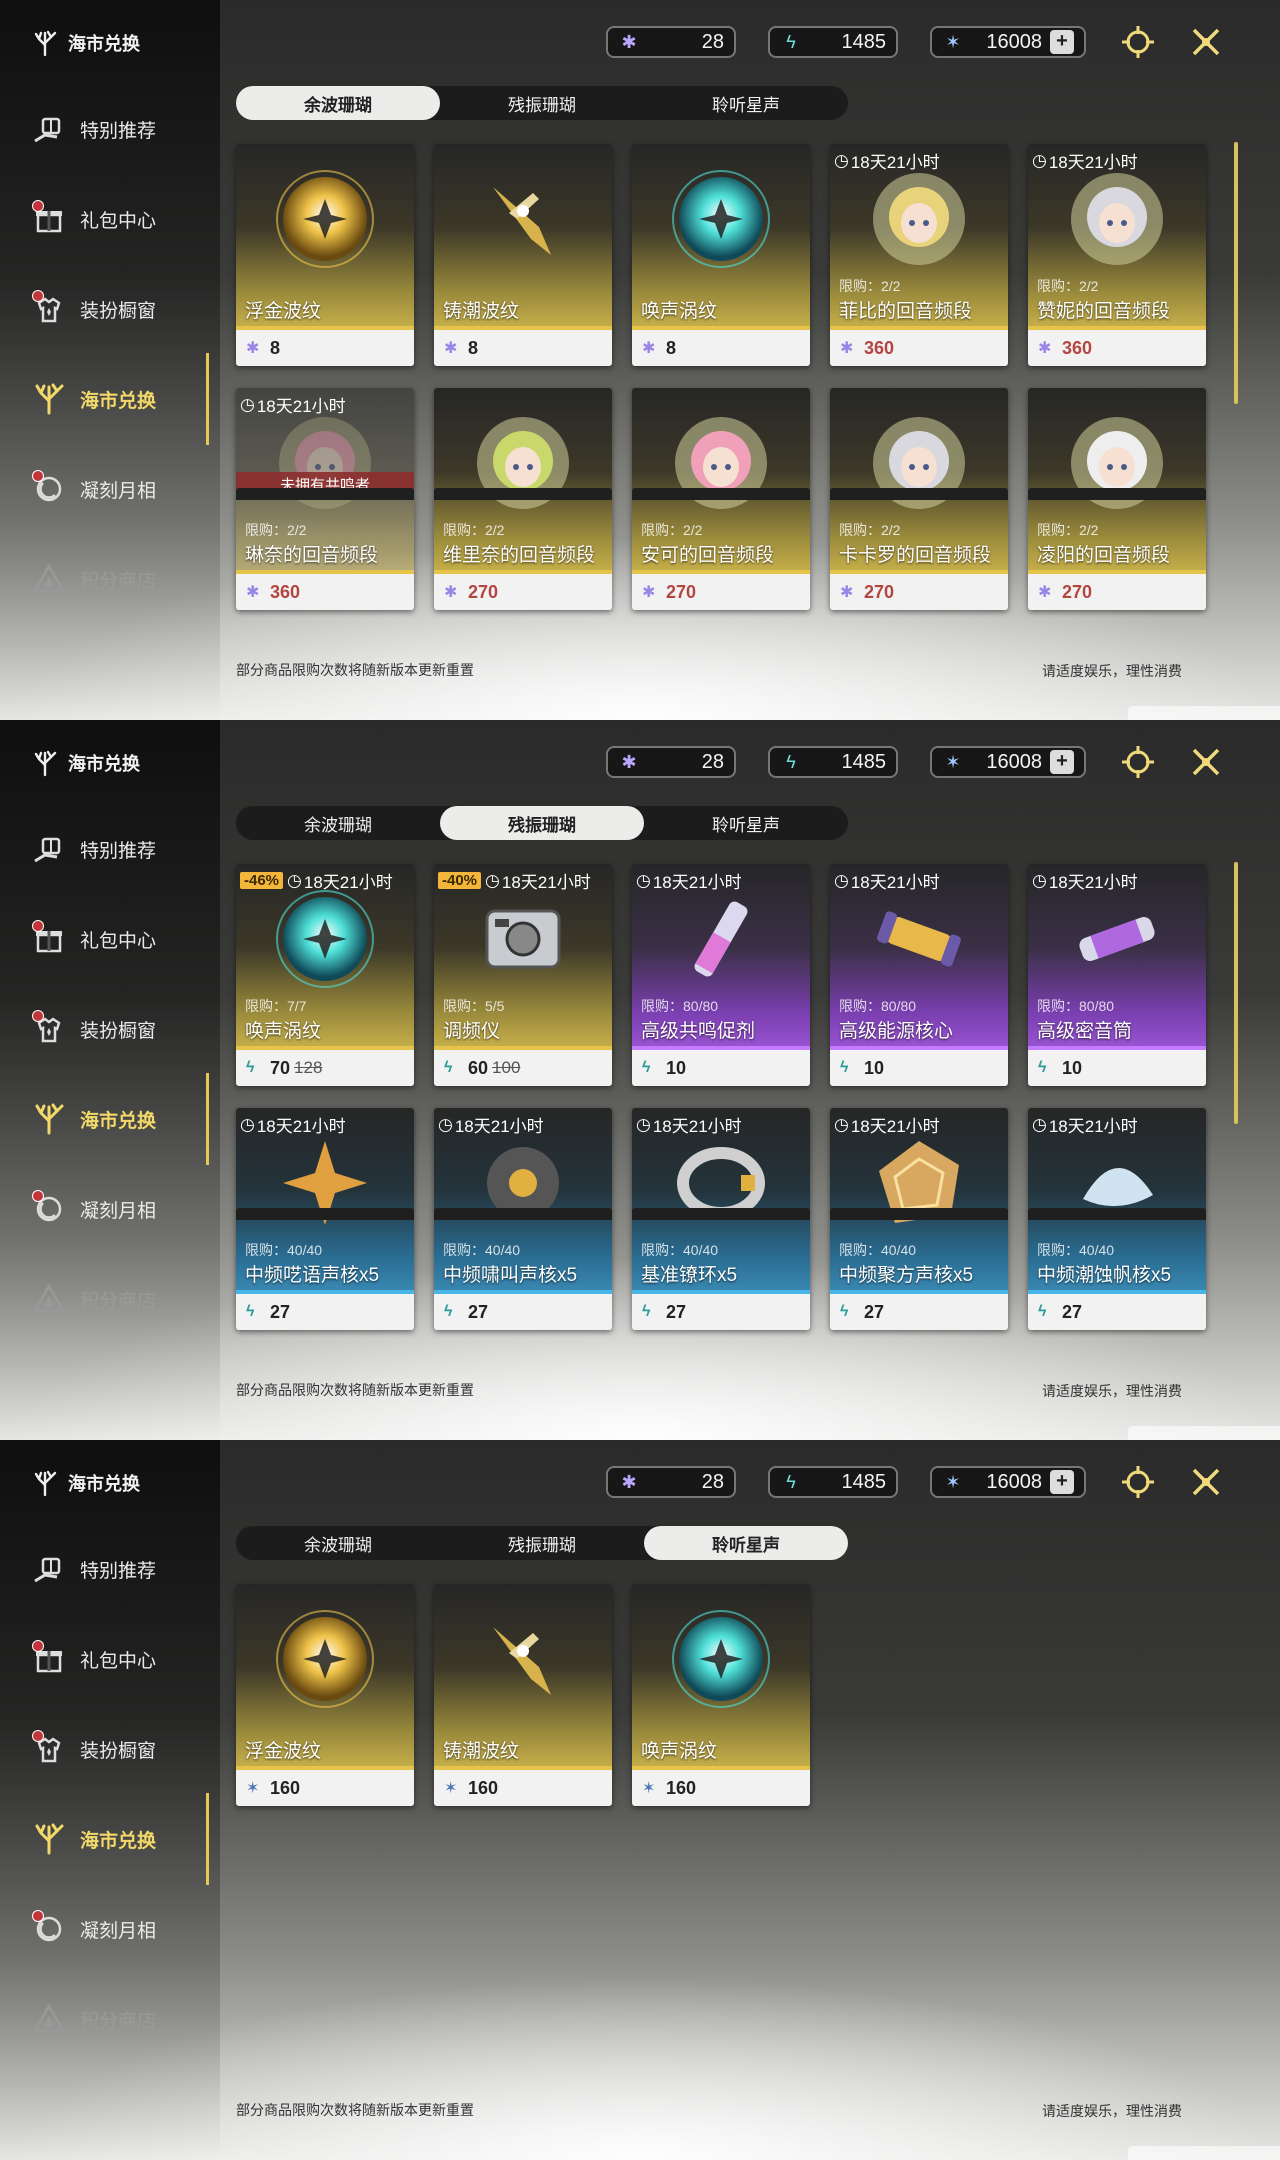 This screenshot has height=2160, width=1280. What do you see at coordinates (1117, 975) in the screenshot?
I see `shop-item-card: ◷ 18天21小时 限购：80/80 高级密音筒 ϟ 10` at bounding box center [1117, 975].